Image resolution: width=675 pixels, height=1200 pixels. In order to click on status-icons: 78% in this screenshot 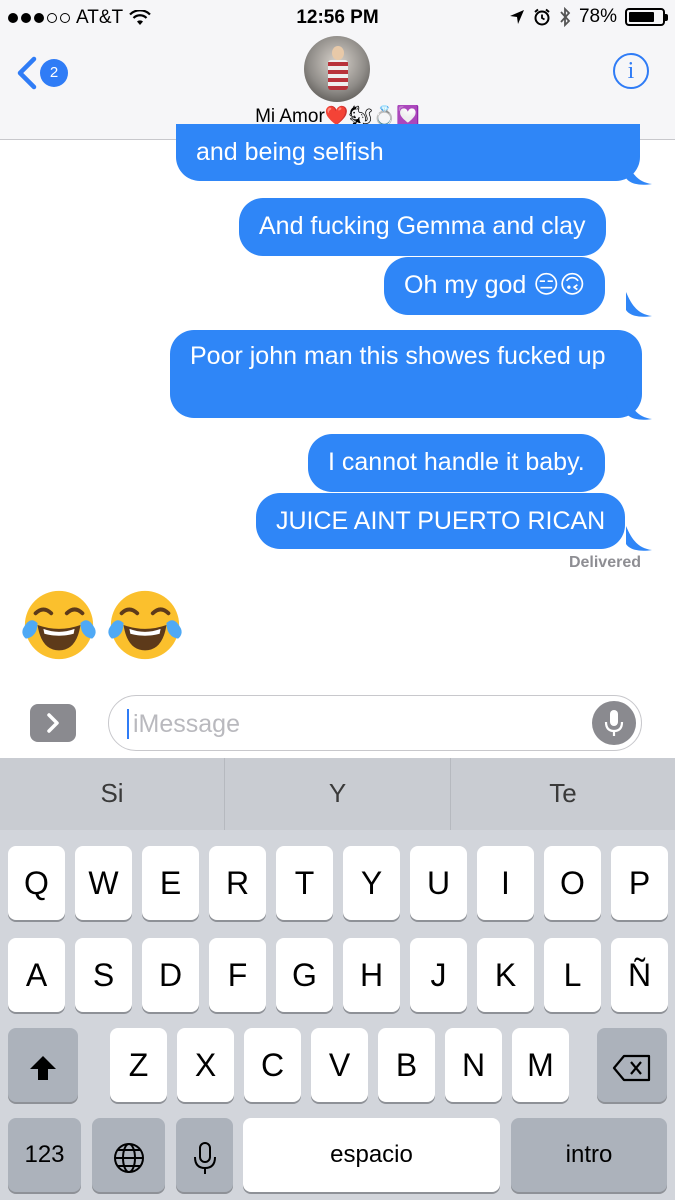, I will do `click(588, 17)`.